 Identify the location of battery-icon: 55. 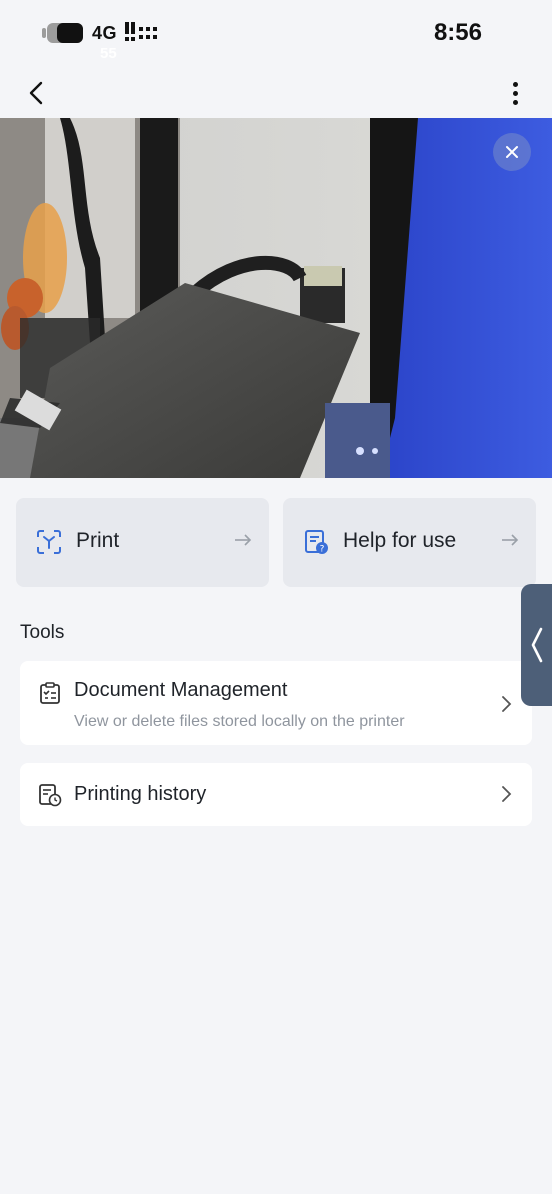
(79, 42).